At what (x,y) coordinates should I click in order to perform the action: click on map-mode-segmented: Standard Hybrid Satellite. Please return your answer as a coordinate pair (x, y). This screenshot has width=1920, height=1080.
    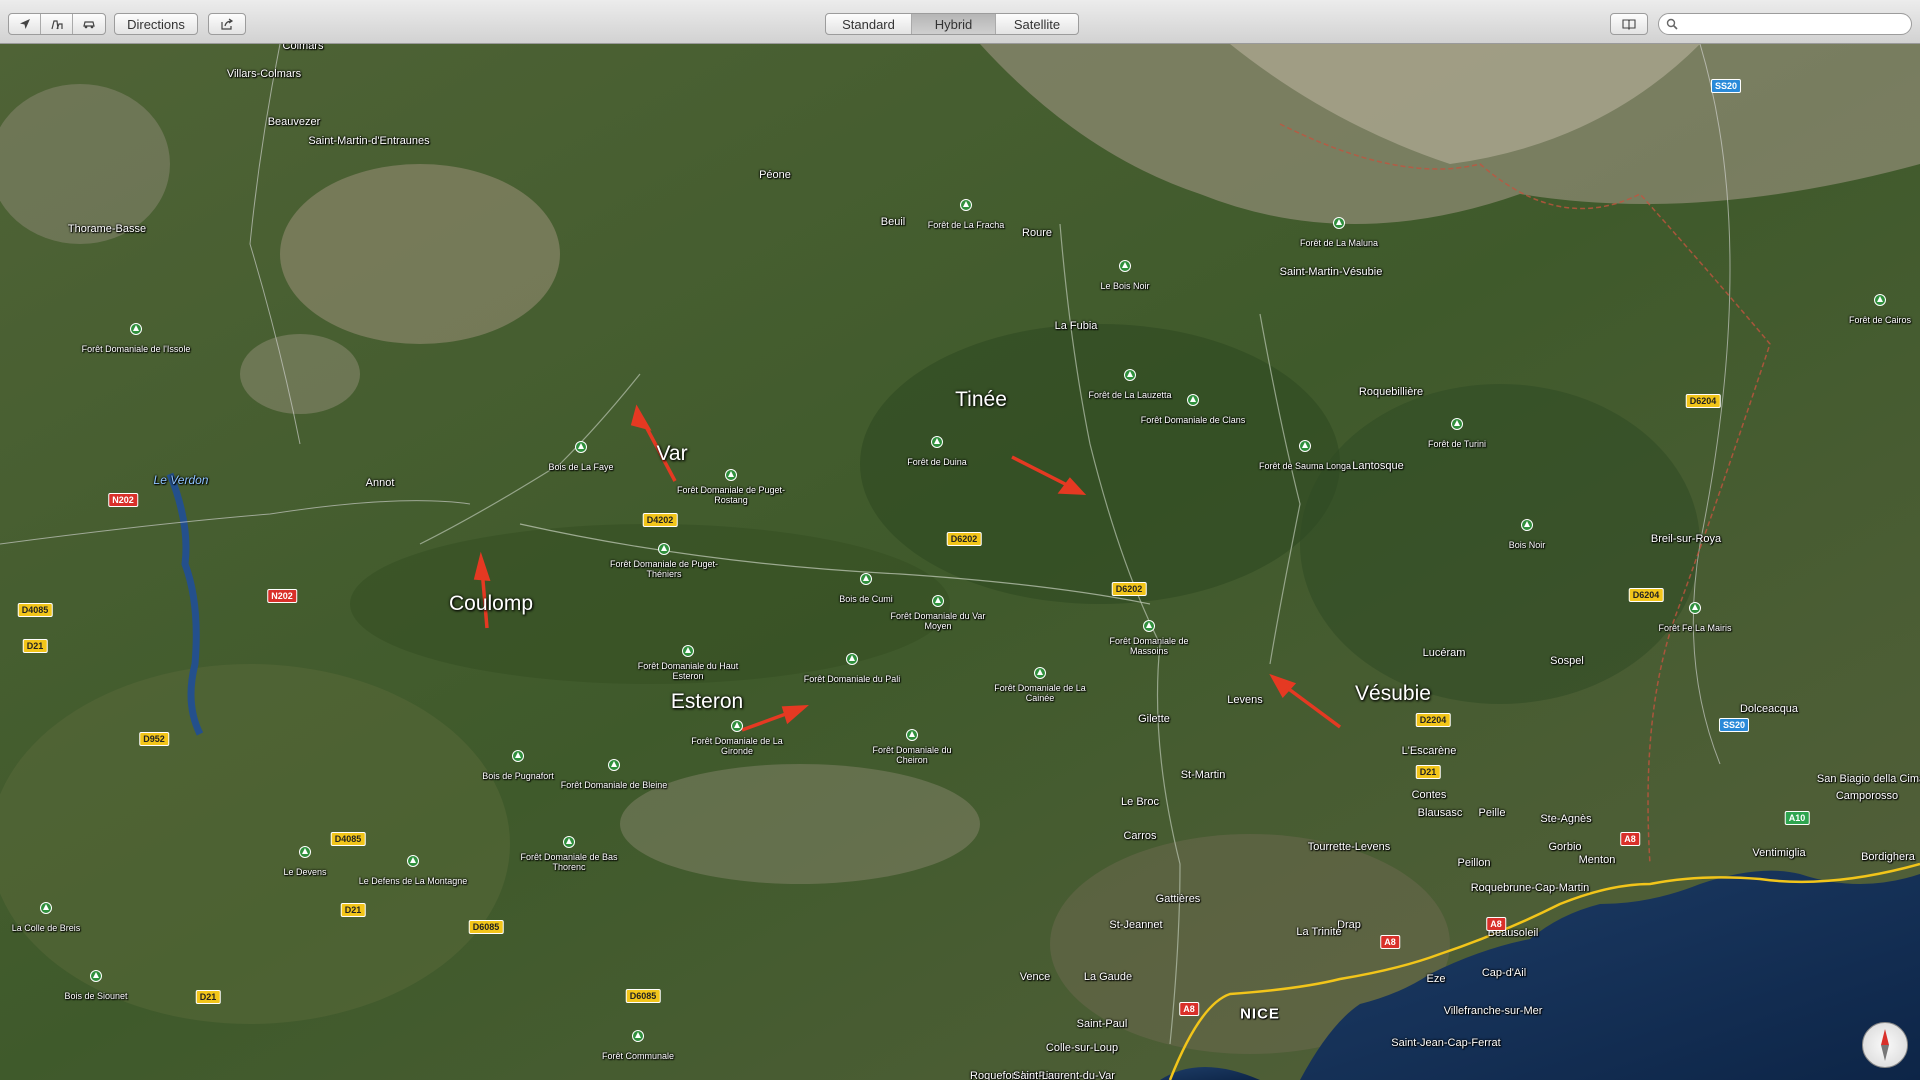
    Looking at the image, I should click on (952, 24).